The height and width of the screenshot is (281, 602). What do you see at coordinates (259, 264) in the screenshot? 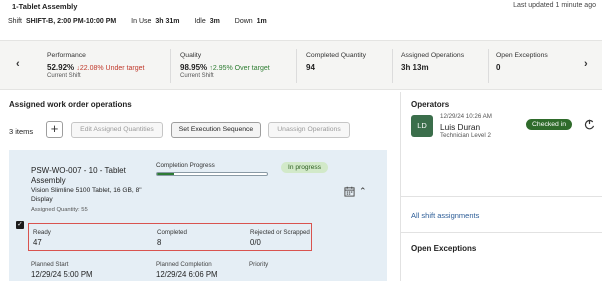
I see `priority: Priority` at bounding box center [259, 264].